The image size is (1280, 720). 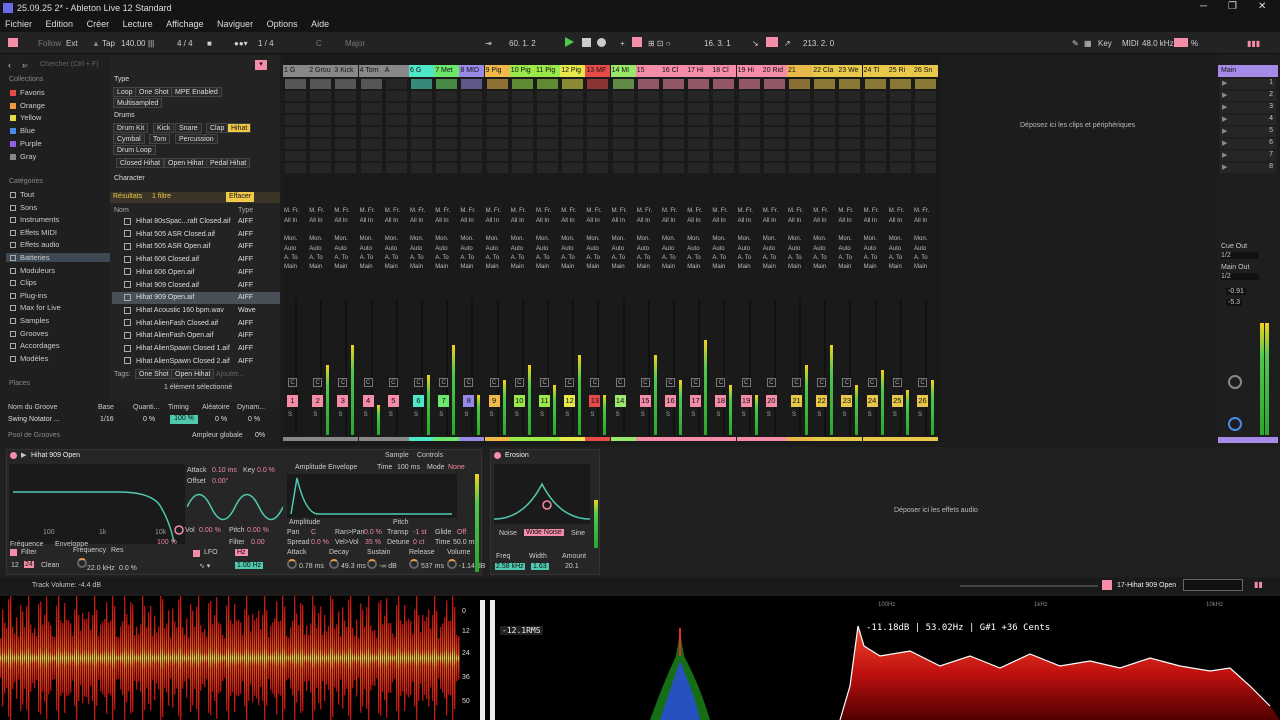 What do you see at coordinates (27, 105) in the screenshot?
I see `collection-orange: Orange` at bounding box center [27, 105].